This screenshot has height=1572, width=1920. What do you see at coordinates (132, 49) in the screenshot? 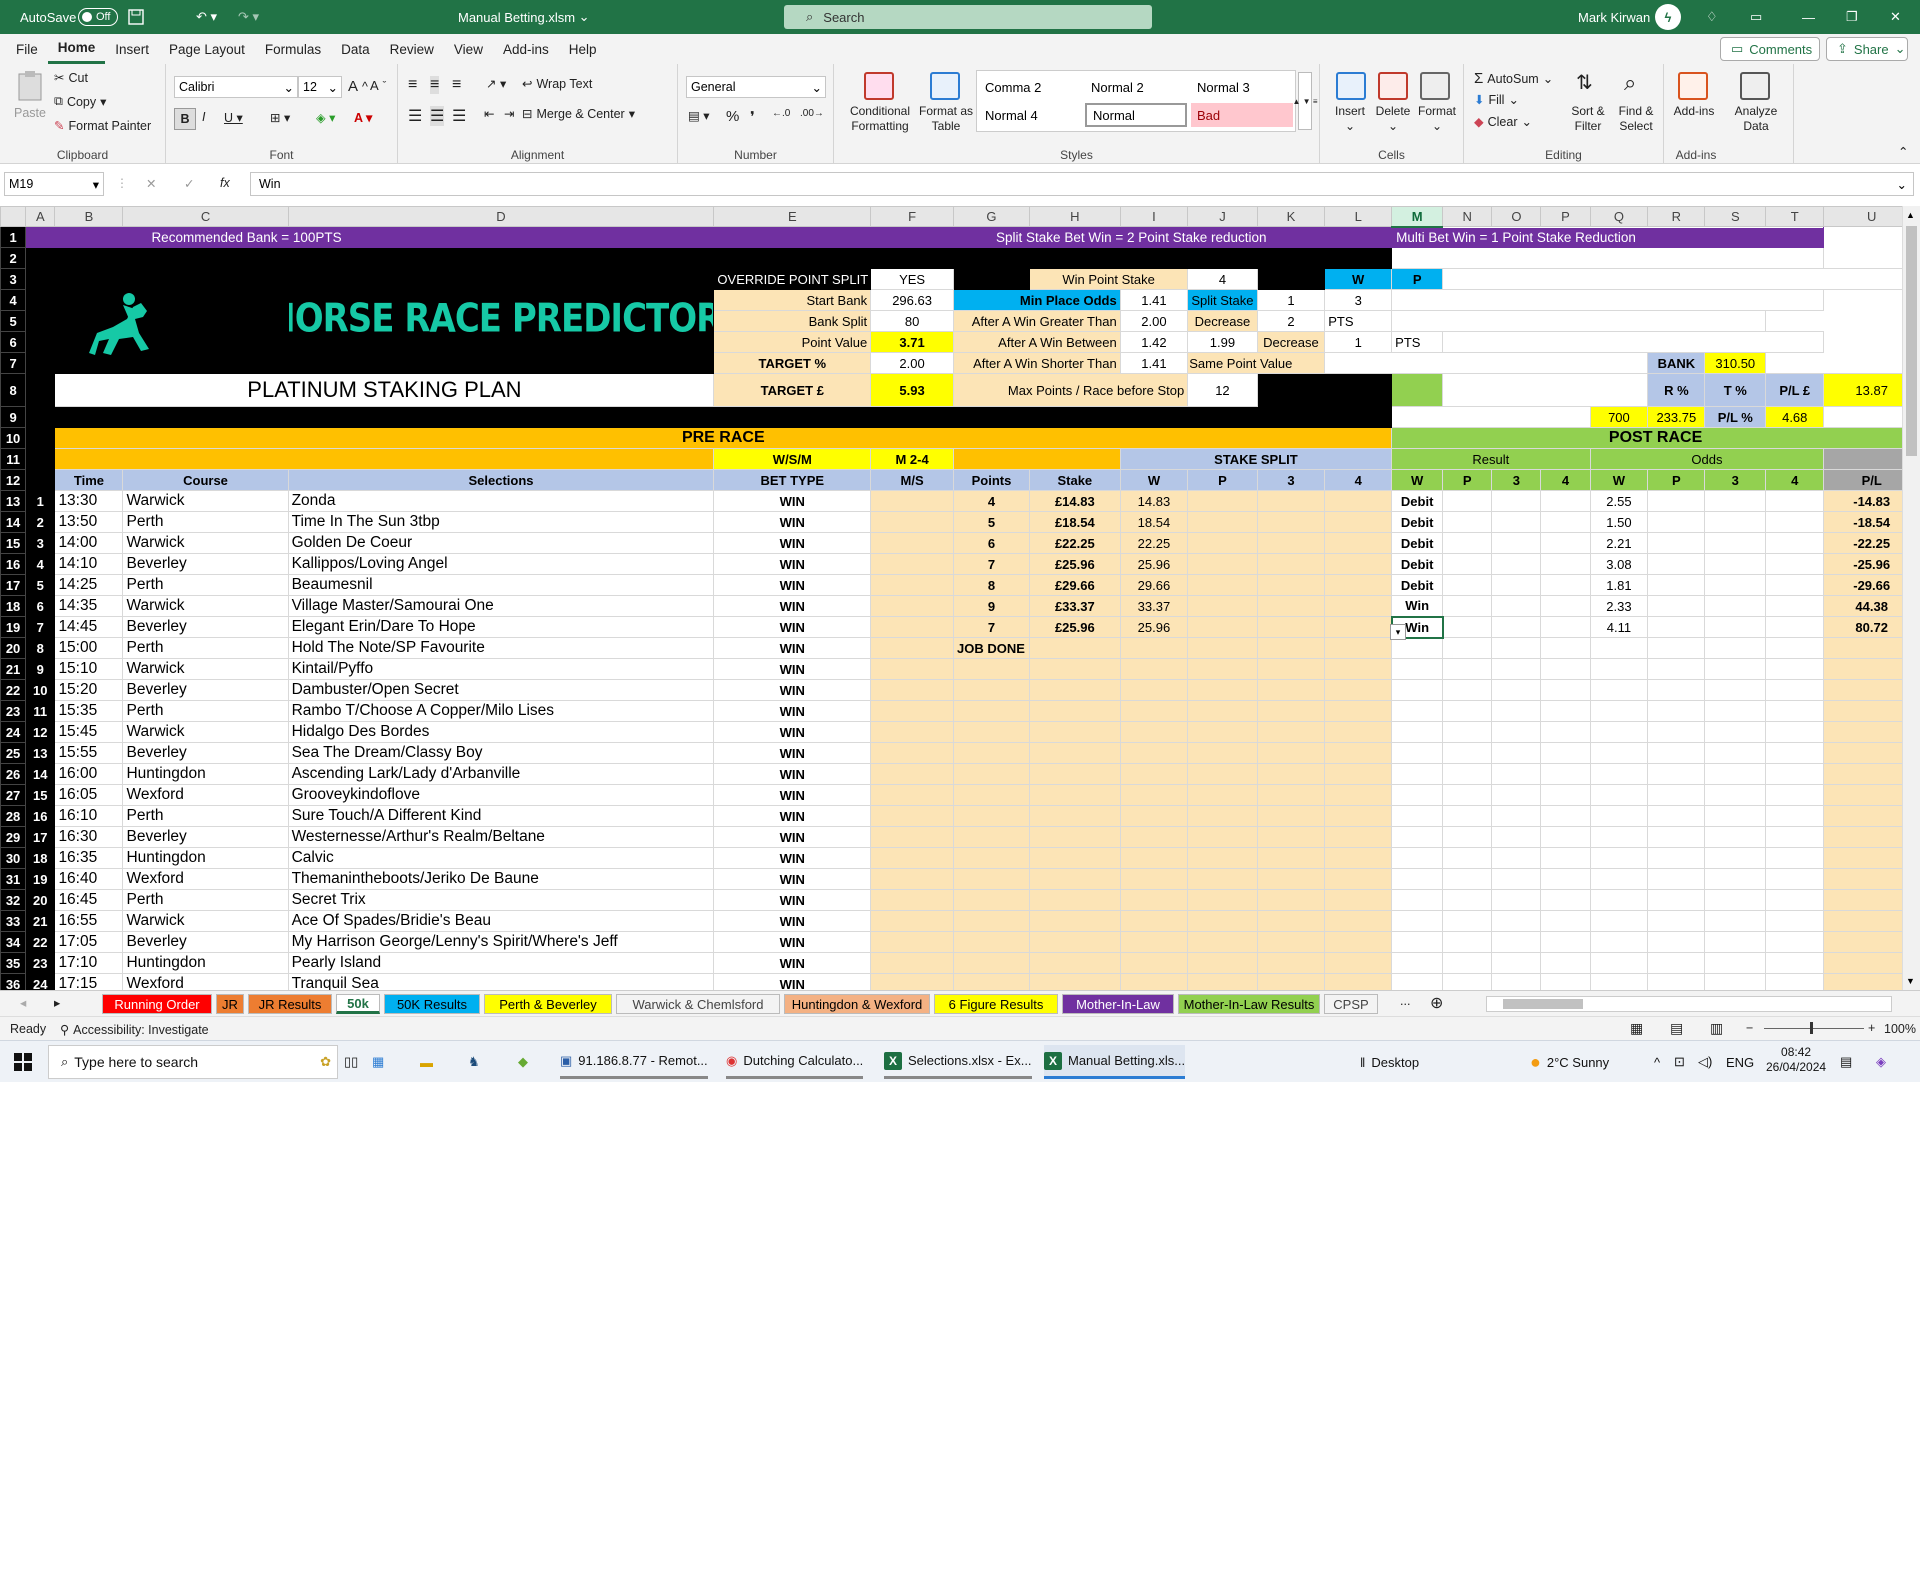
I see `tab-insert: Insert` at bounding box center [132, 49].